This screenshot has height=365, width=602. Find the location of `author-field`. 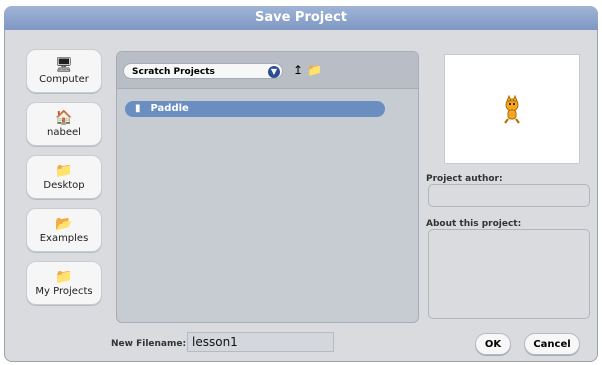

author-field is located at coordinates (509, 195).